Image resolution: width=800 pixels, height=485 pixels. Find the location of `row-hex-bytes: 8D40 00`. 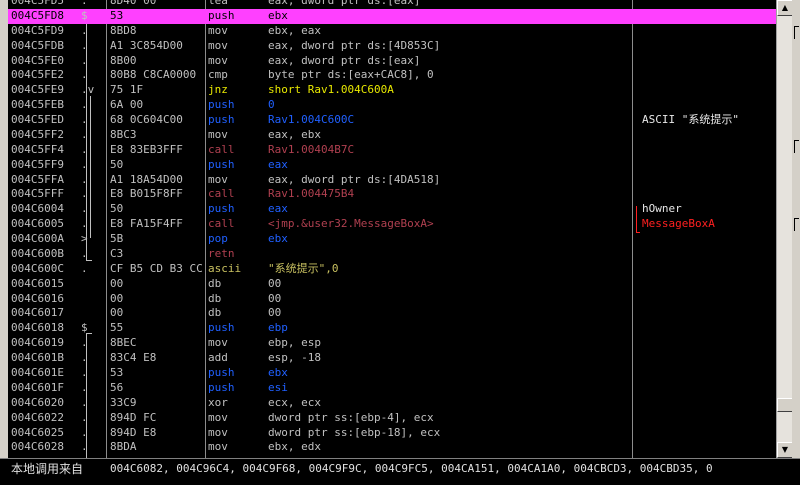

row-hex-bytes: 8D40 00 is located at coordinates (156, 4).